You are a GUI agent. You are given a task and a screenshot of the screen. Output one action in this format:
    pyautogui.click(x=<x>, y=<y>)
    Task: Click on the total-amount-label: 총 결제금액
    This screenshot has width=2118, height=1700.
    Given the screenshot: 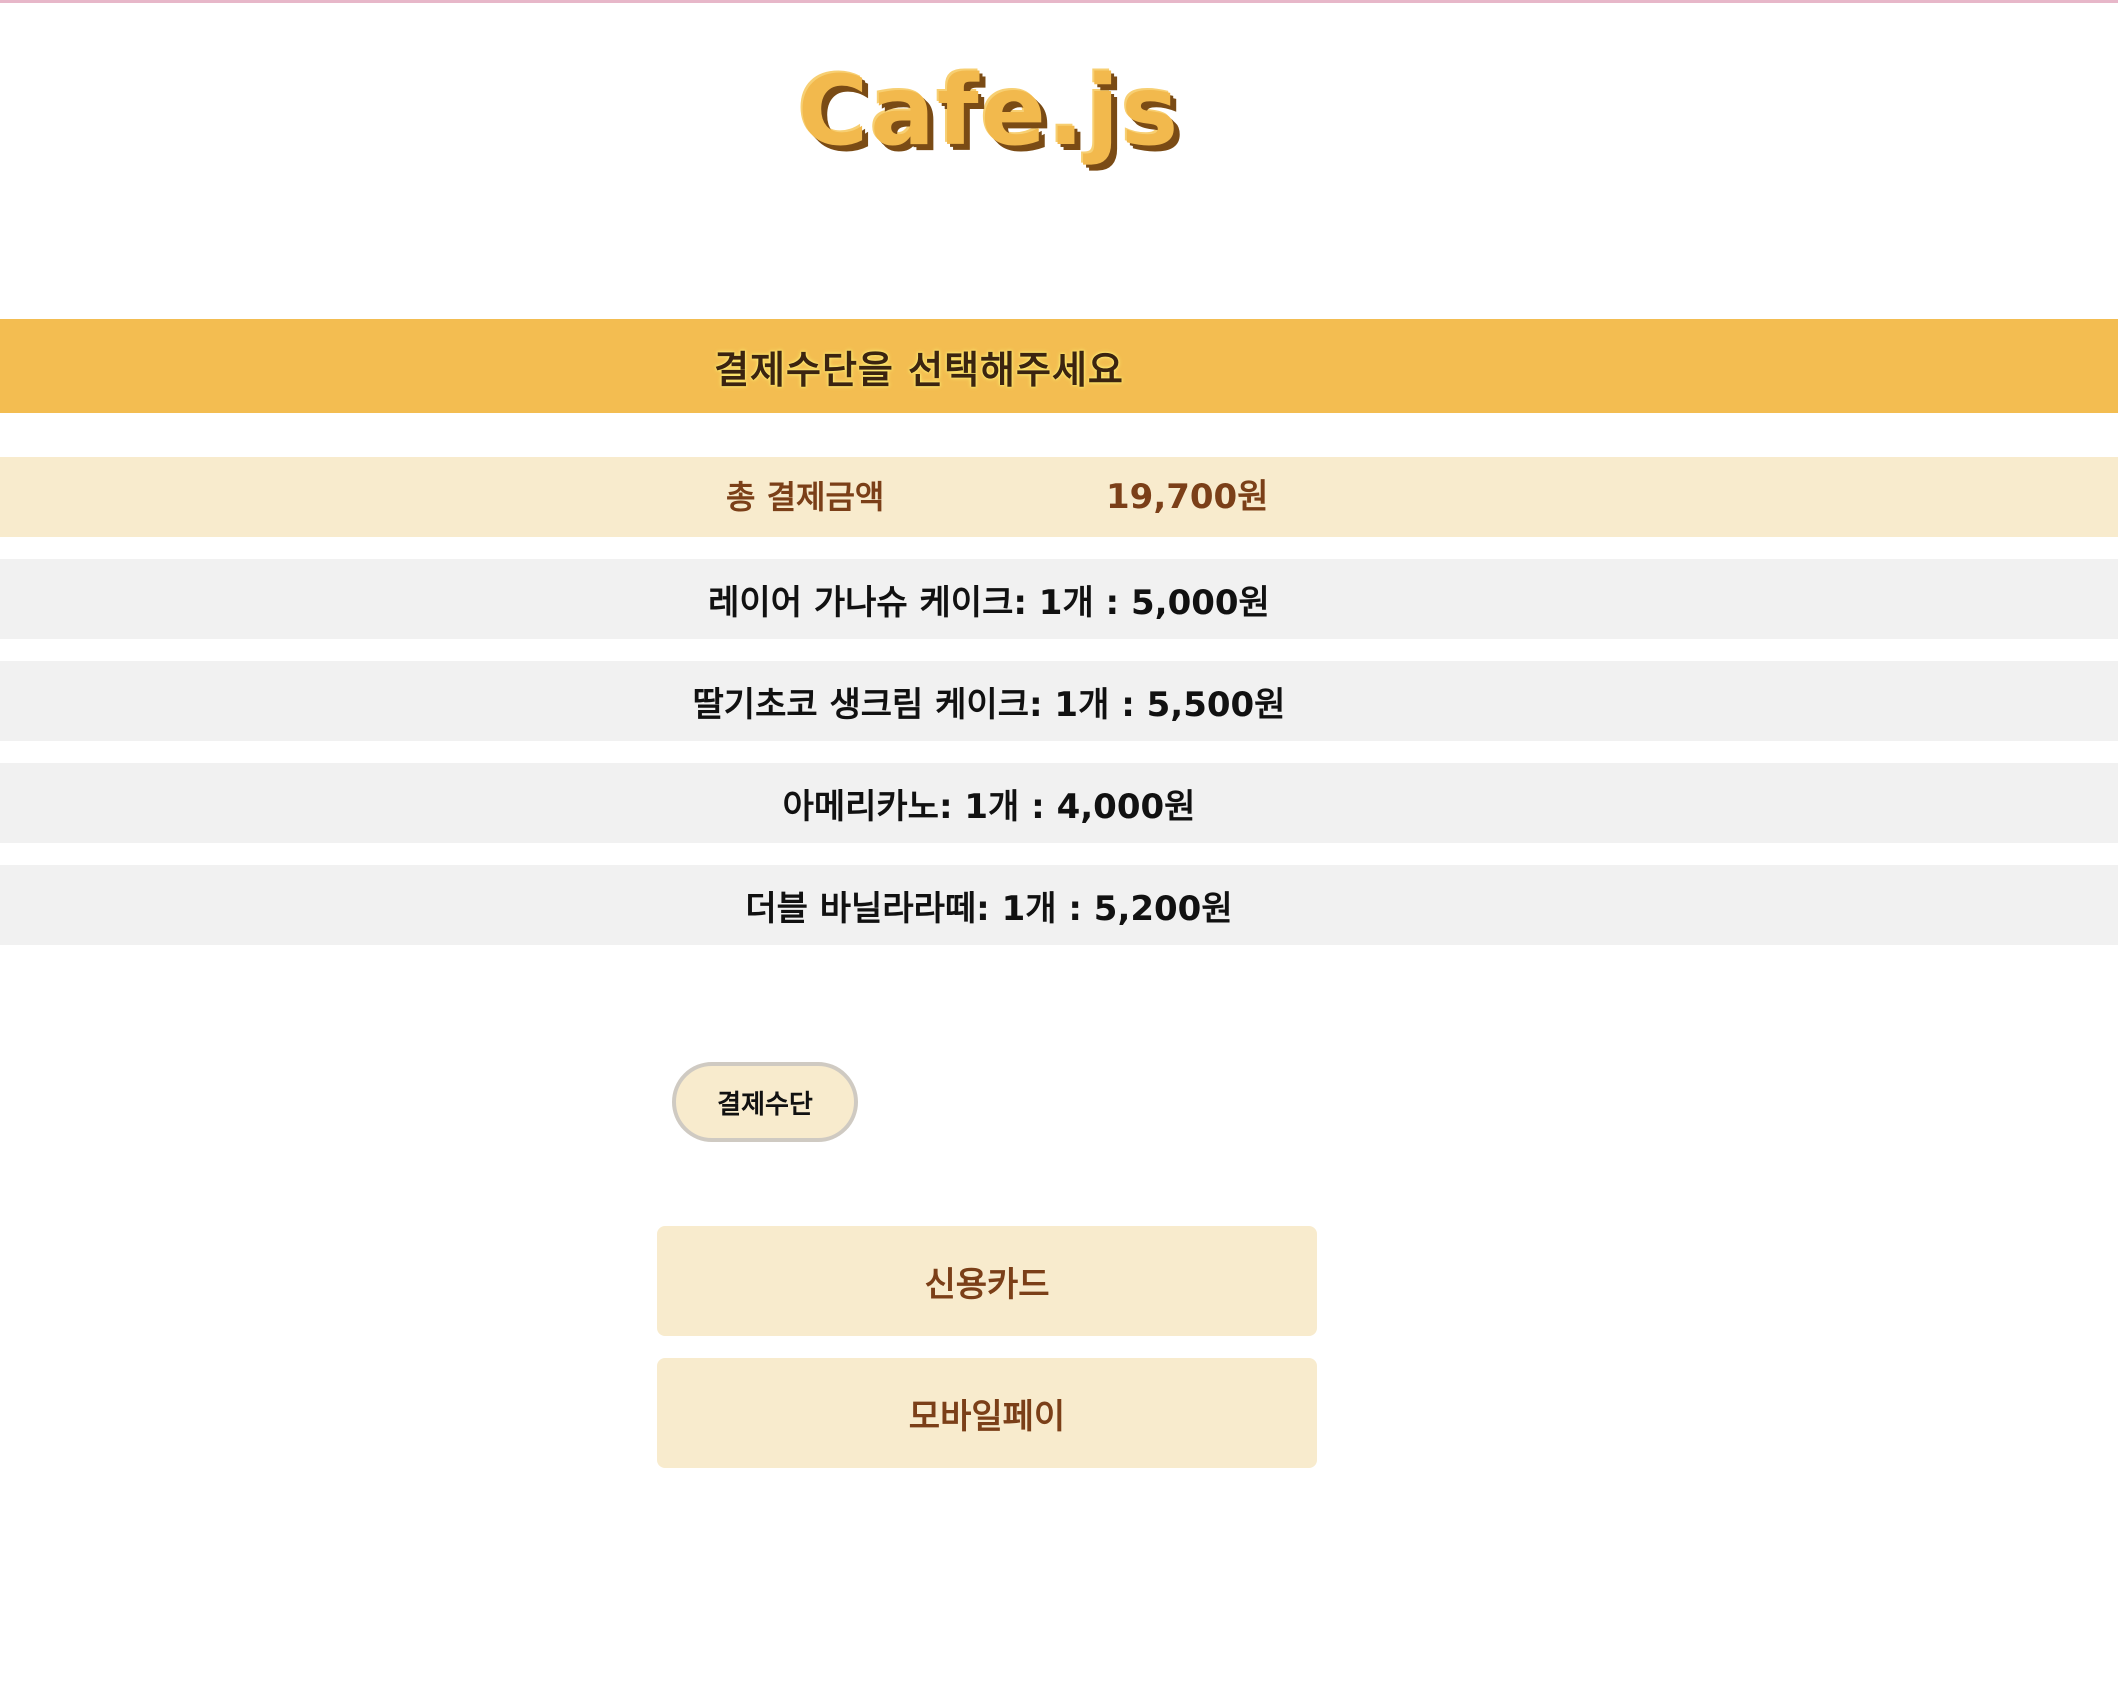 What is the action you would take?
    pyautogui.click(x=805, y=497)
    